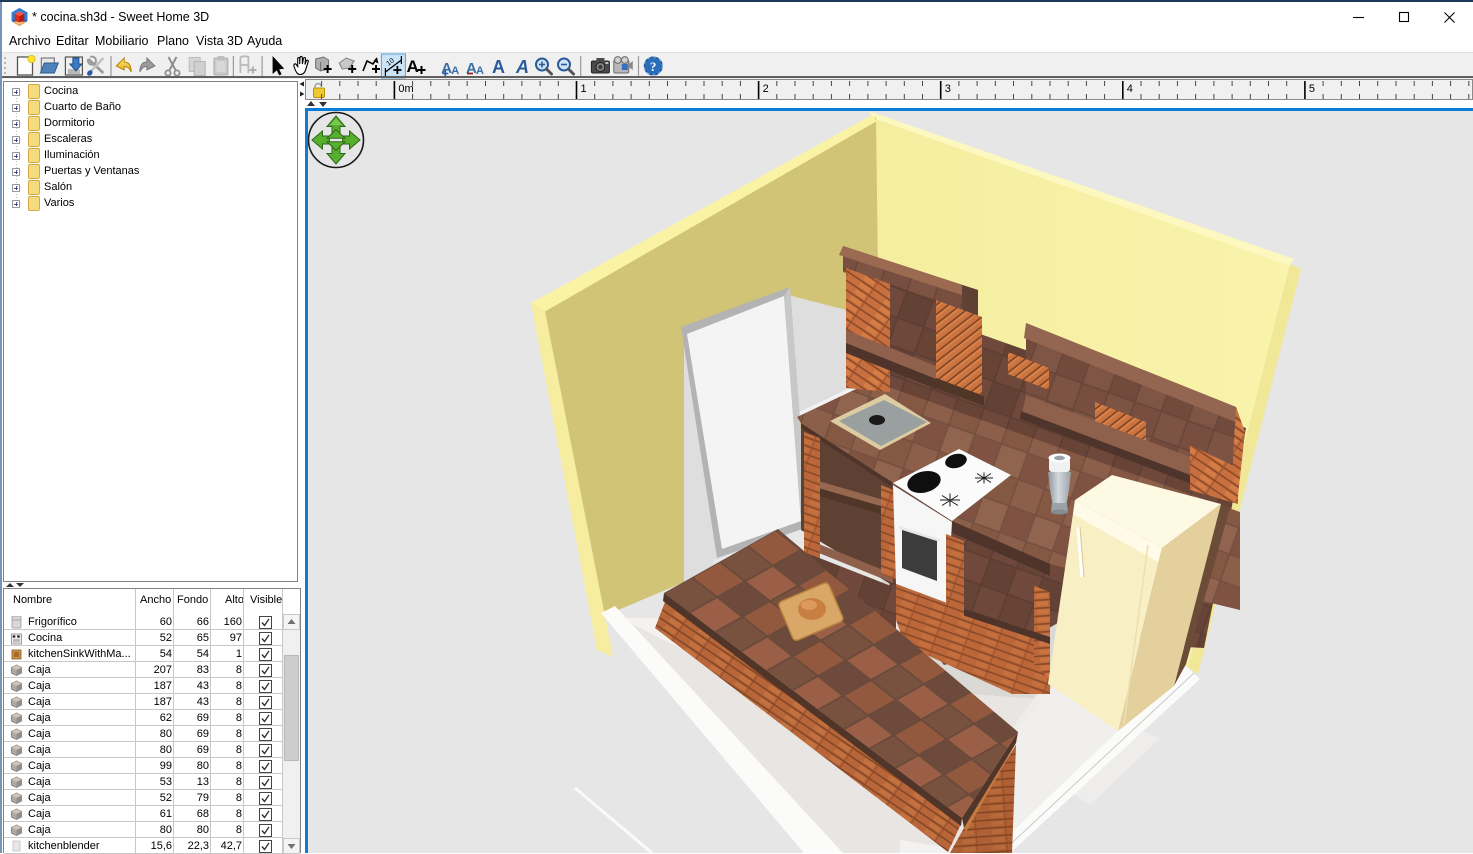 This screenshot has height=854, width=1473. What do you see at coordinates (948, 89) in the screenshot?
I see `svg-text: 3` at bounding box center [948, 89].